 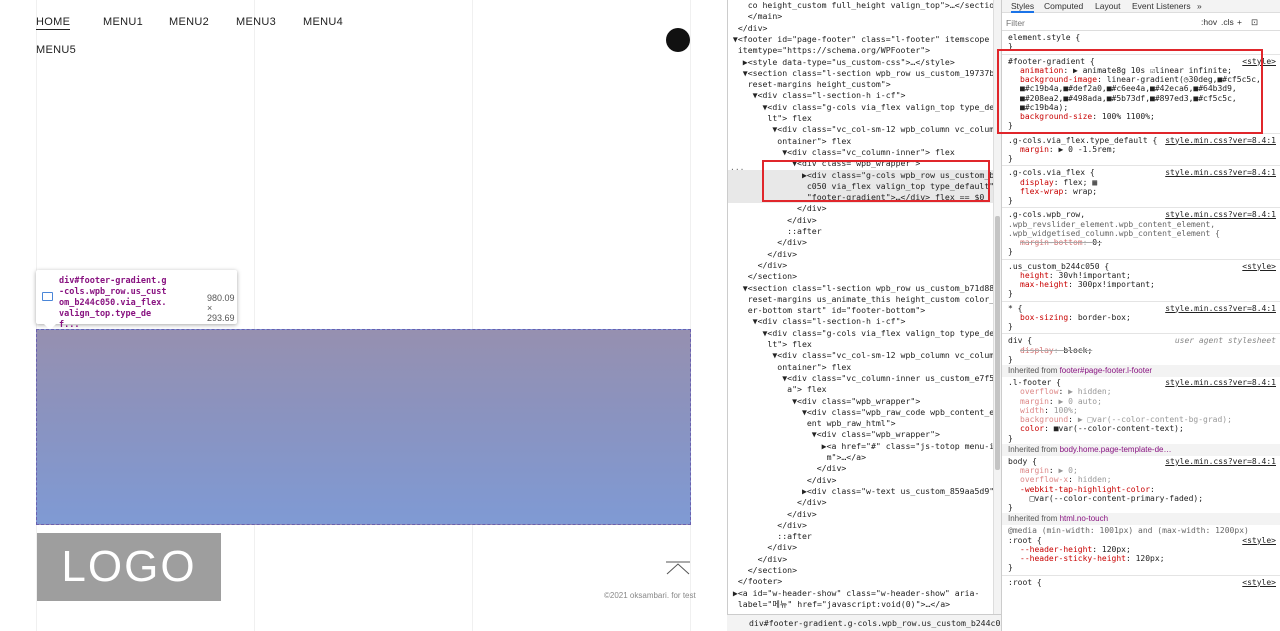 I want to click on dom-node-line: ent wpb_raw_html">, so click(x=860, y=423).